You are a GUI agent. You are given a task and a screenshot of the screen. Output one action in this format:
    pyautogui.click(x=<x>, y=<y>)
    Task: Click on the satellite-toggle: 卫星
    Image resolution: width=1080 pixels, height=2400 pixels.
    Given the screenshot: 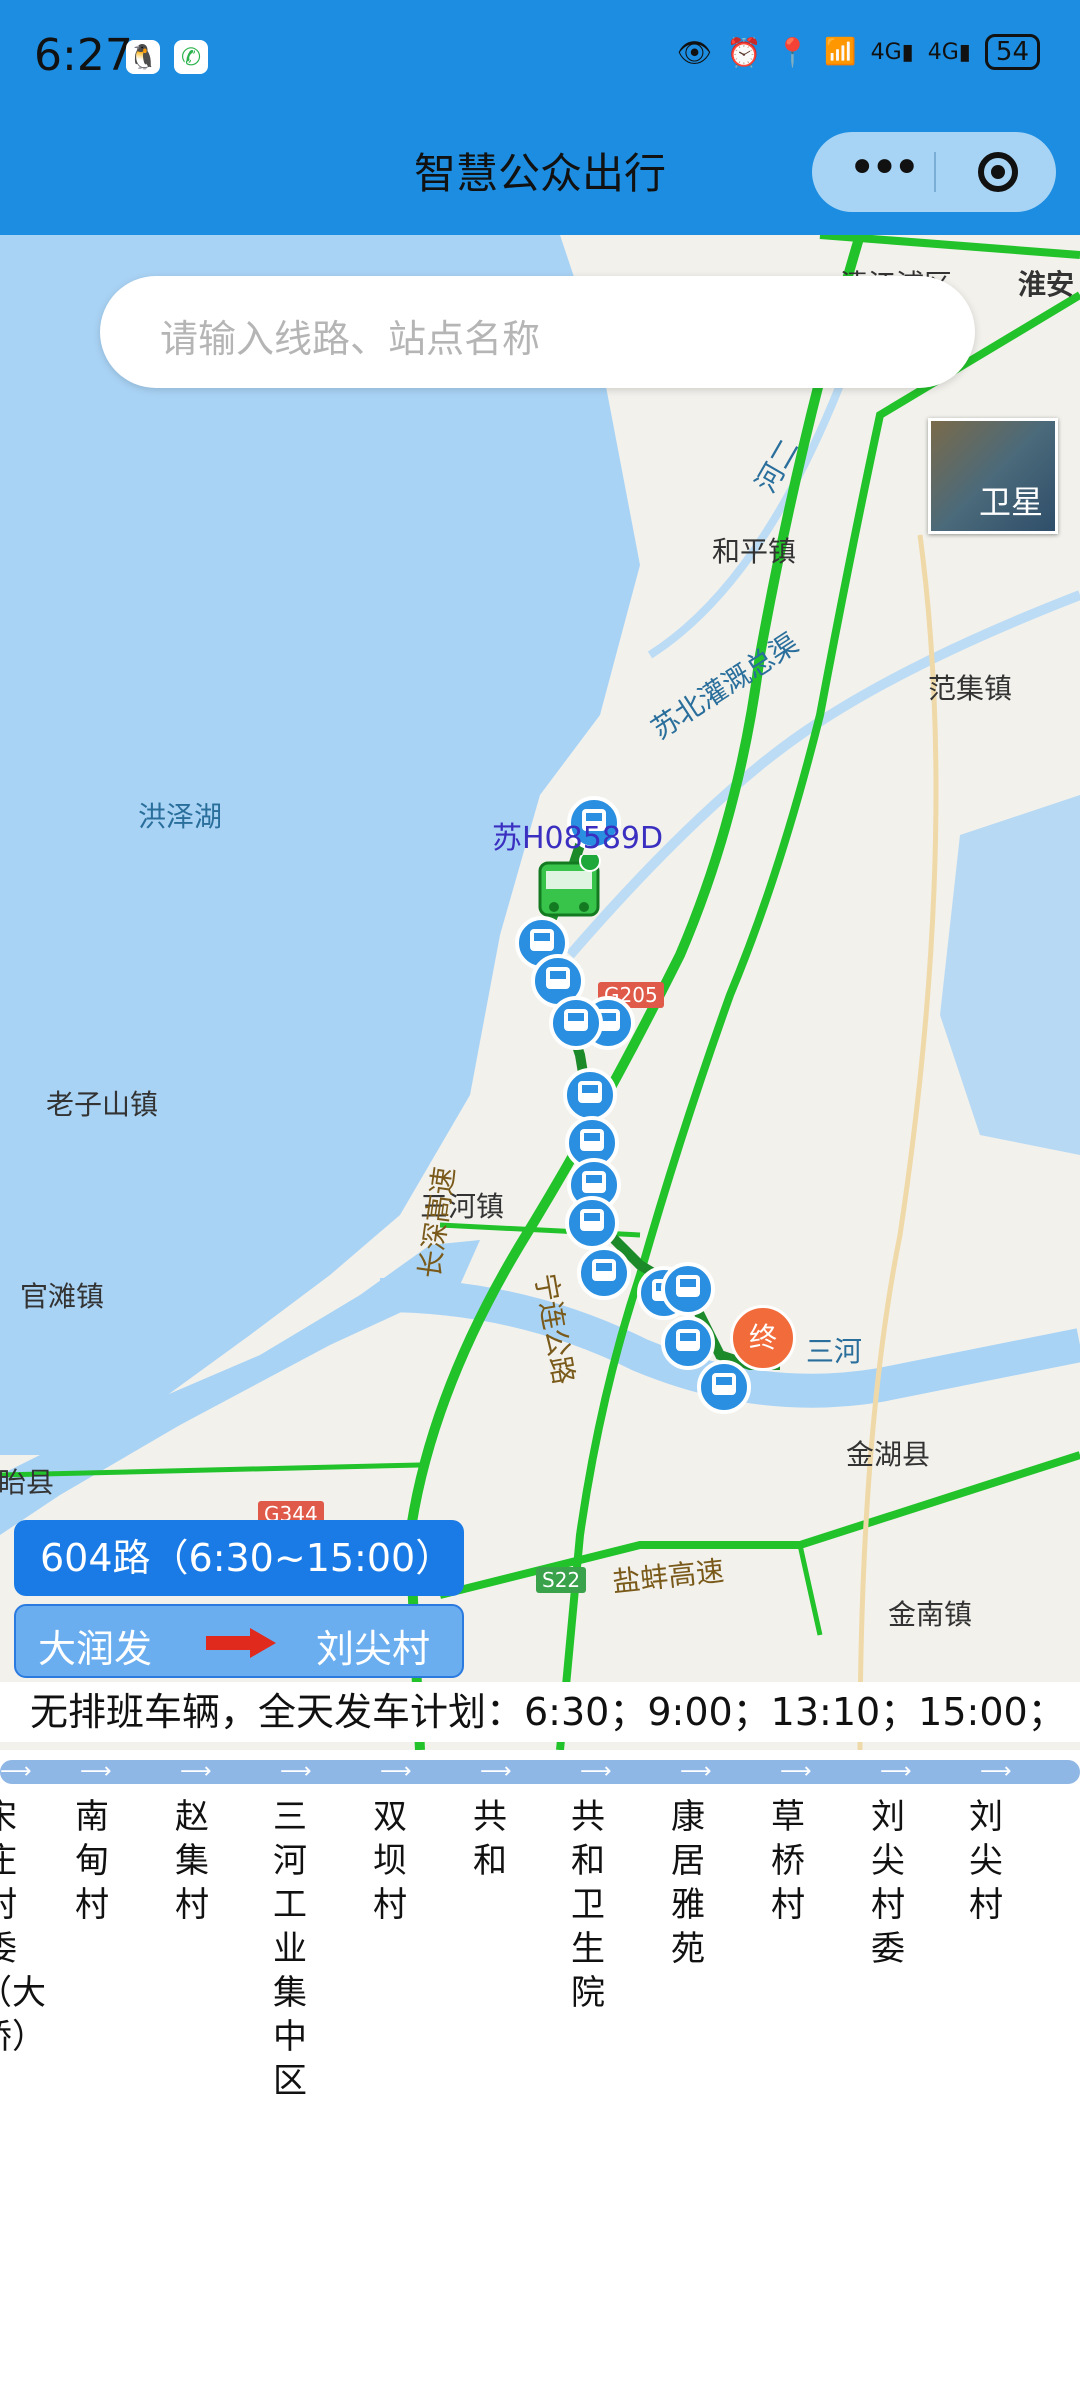 What is the action you would take?
    pyautogui.click(x=993, y=476)
    